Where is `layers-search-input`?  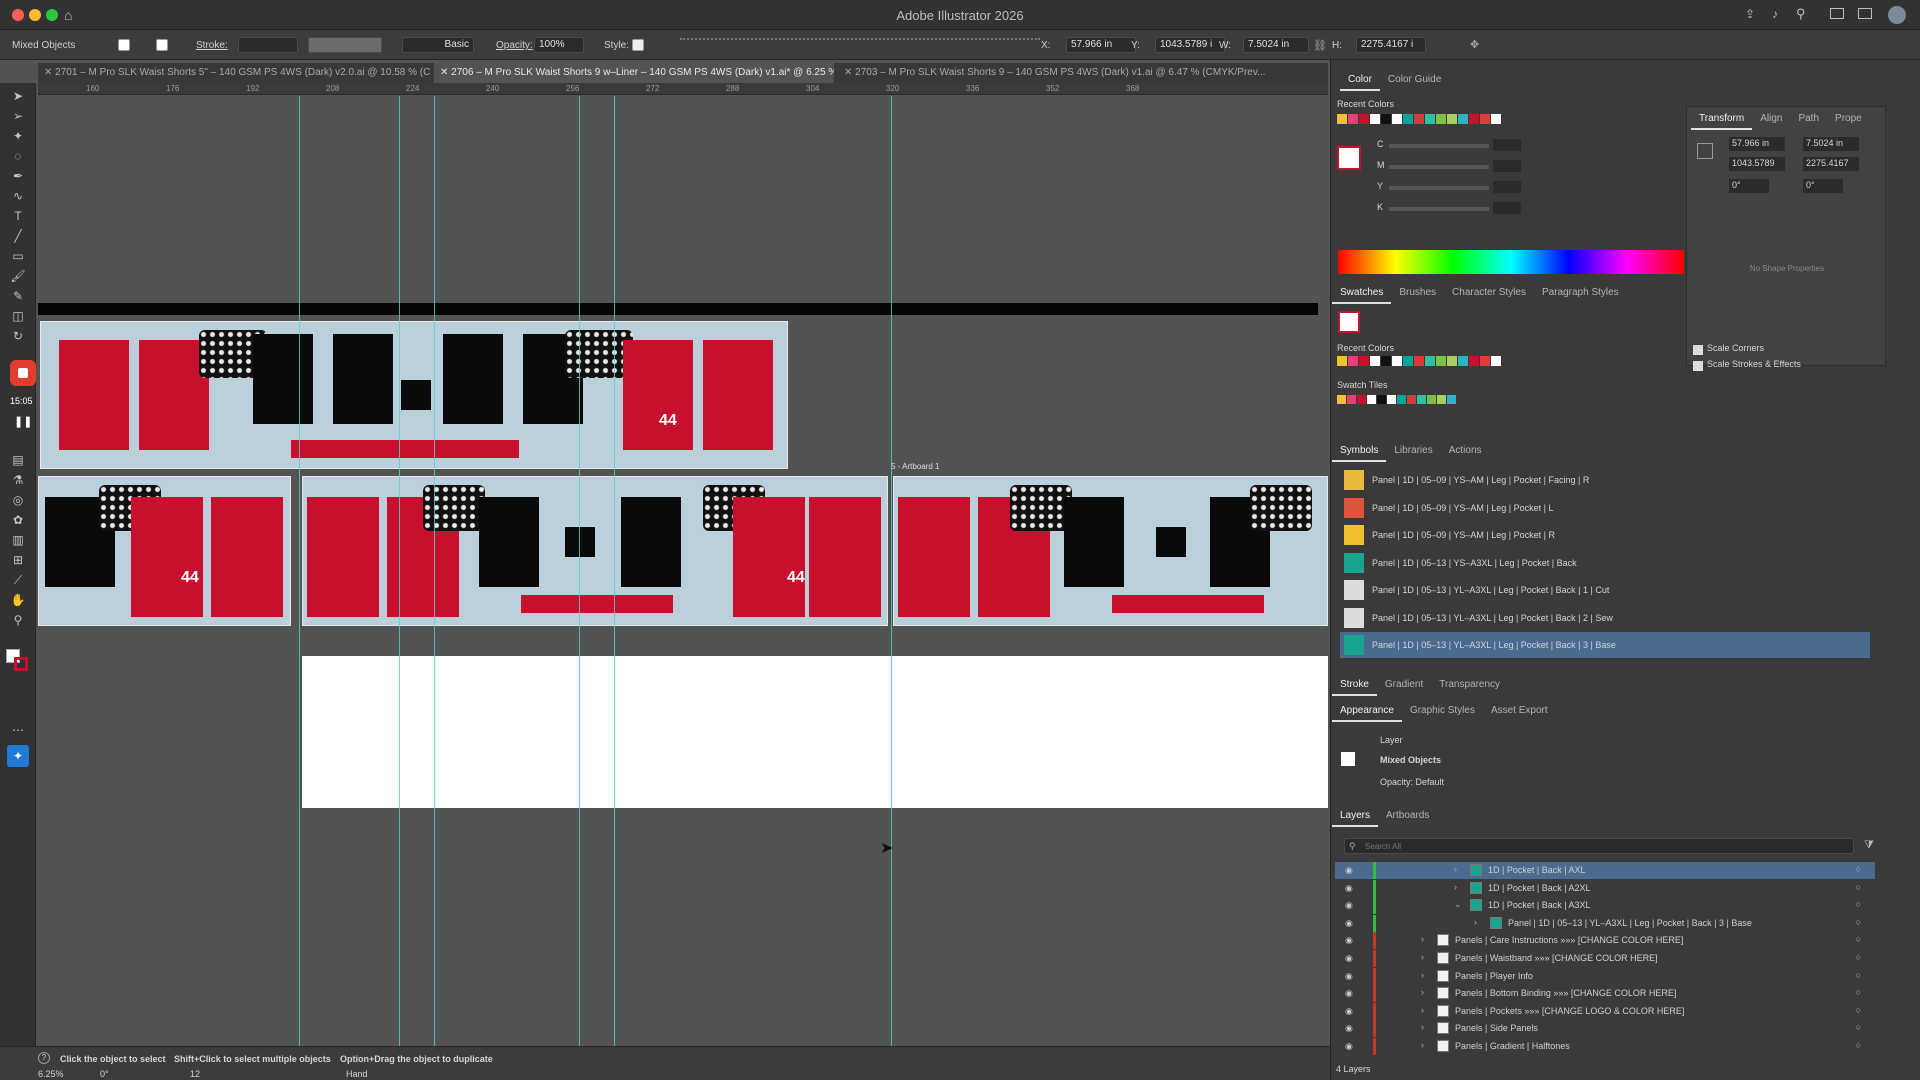
layers-search-input is located at coordinates (1605, 846).